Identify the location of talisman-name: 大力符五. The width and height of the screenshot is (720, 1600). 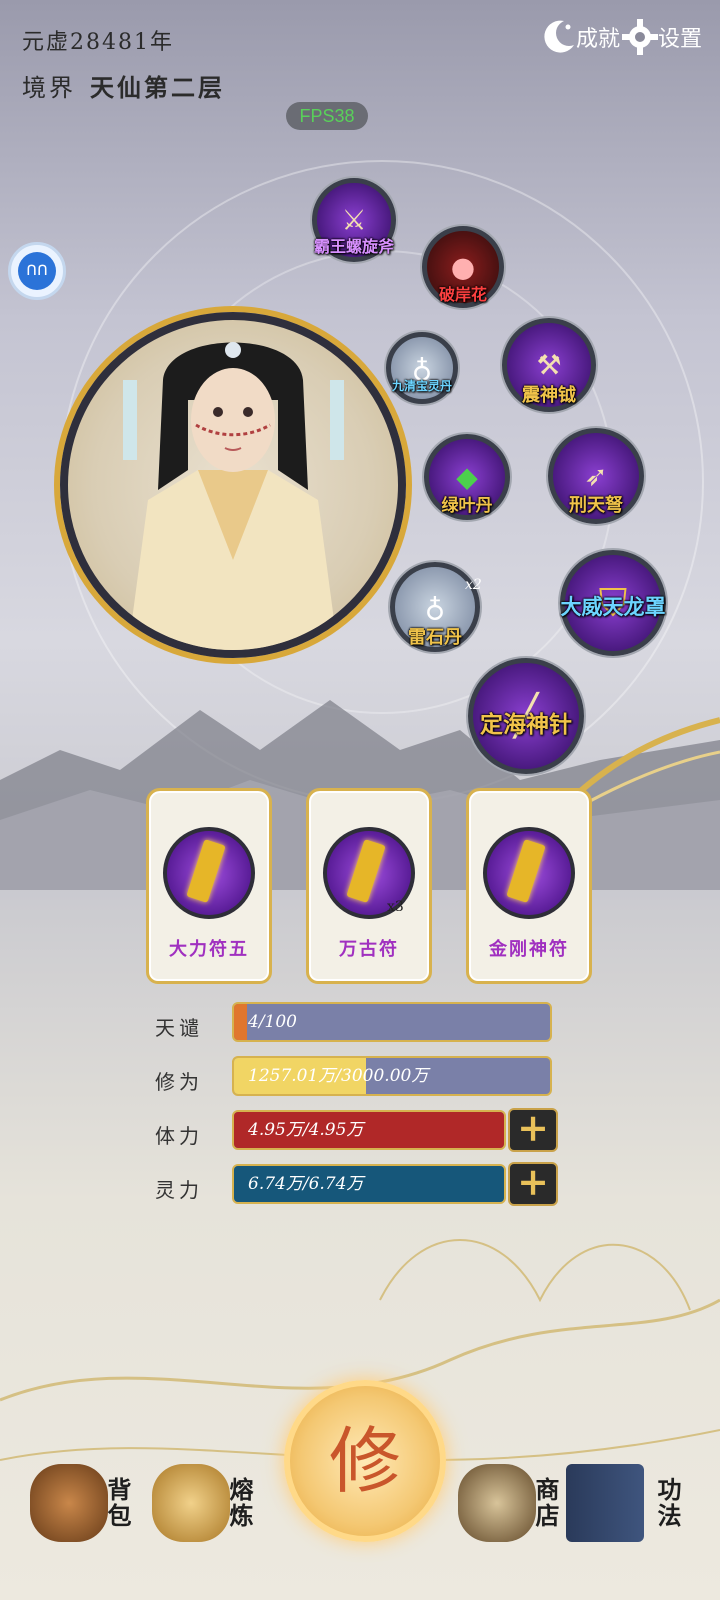
(209, 949).